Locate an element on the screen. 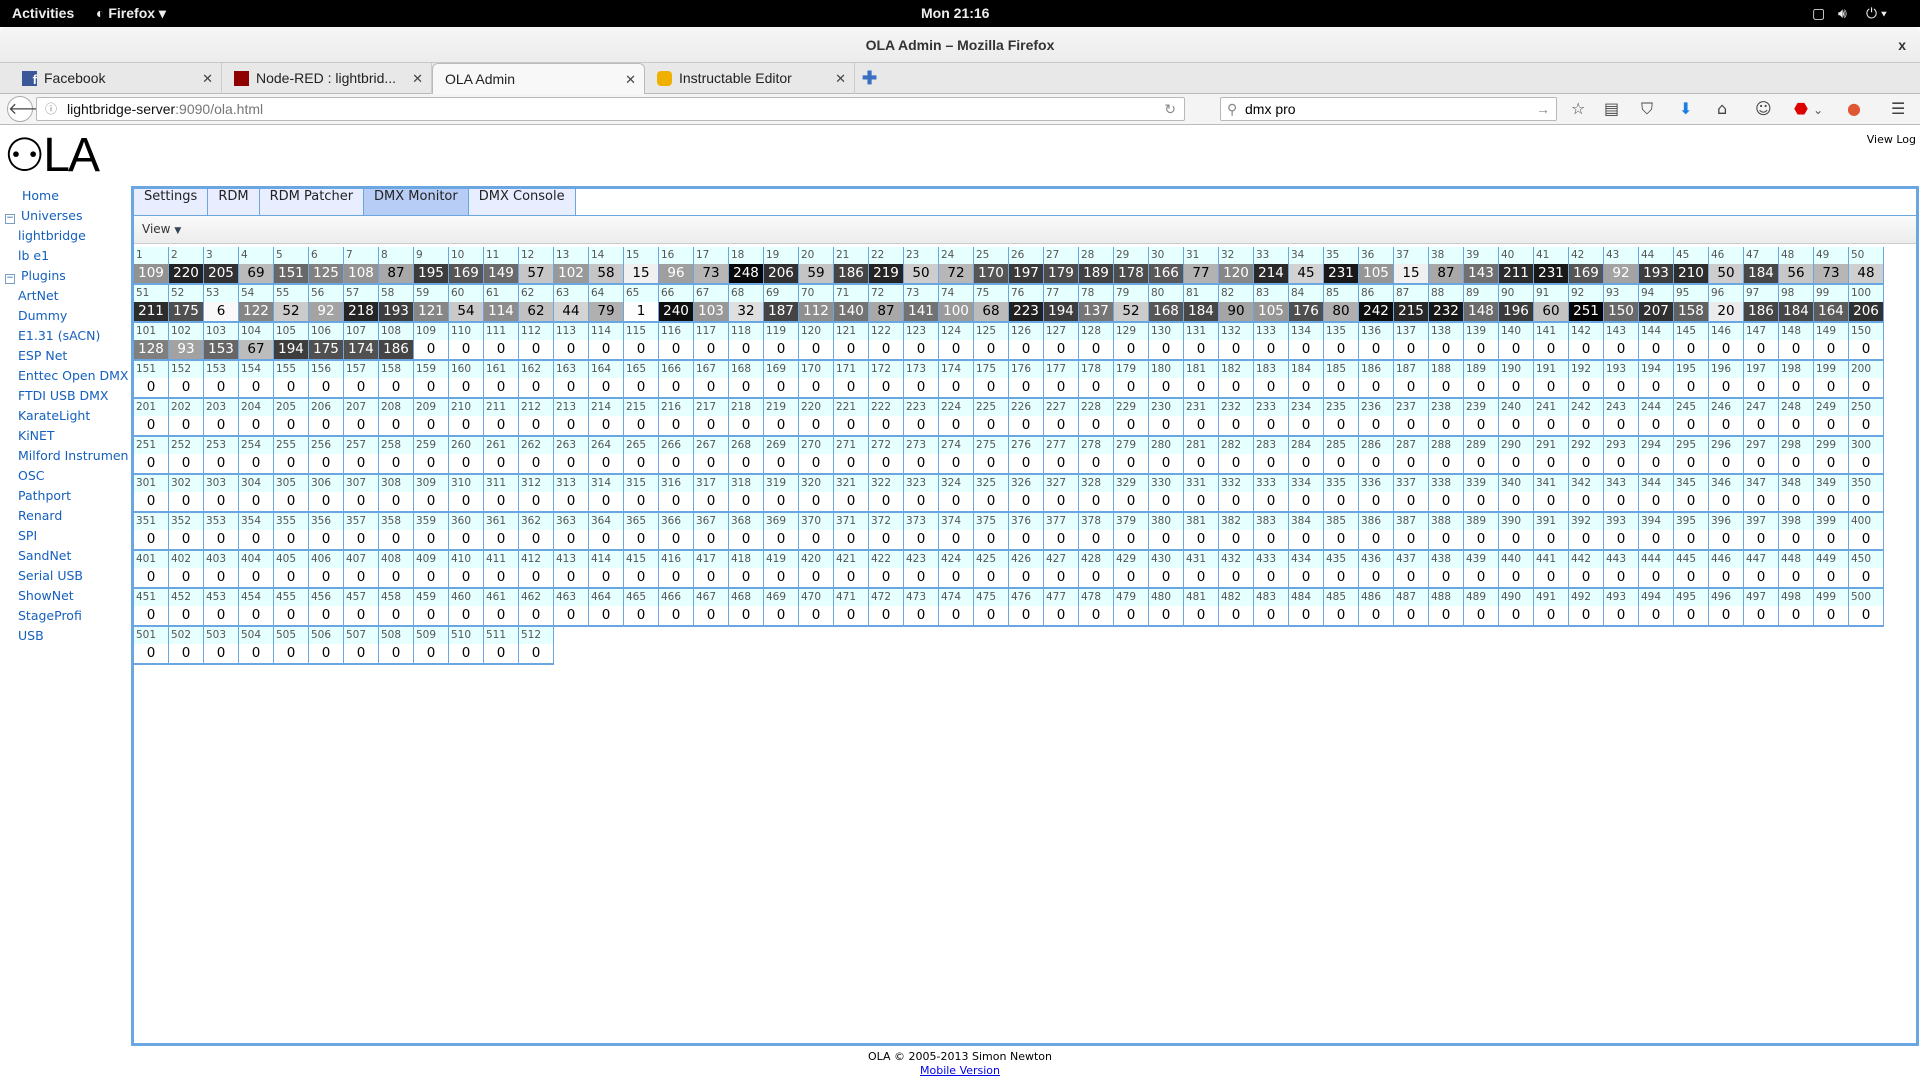  view-menu: View ▼ is located at coordinates (1025, 230).